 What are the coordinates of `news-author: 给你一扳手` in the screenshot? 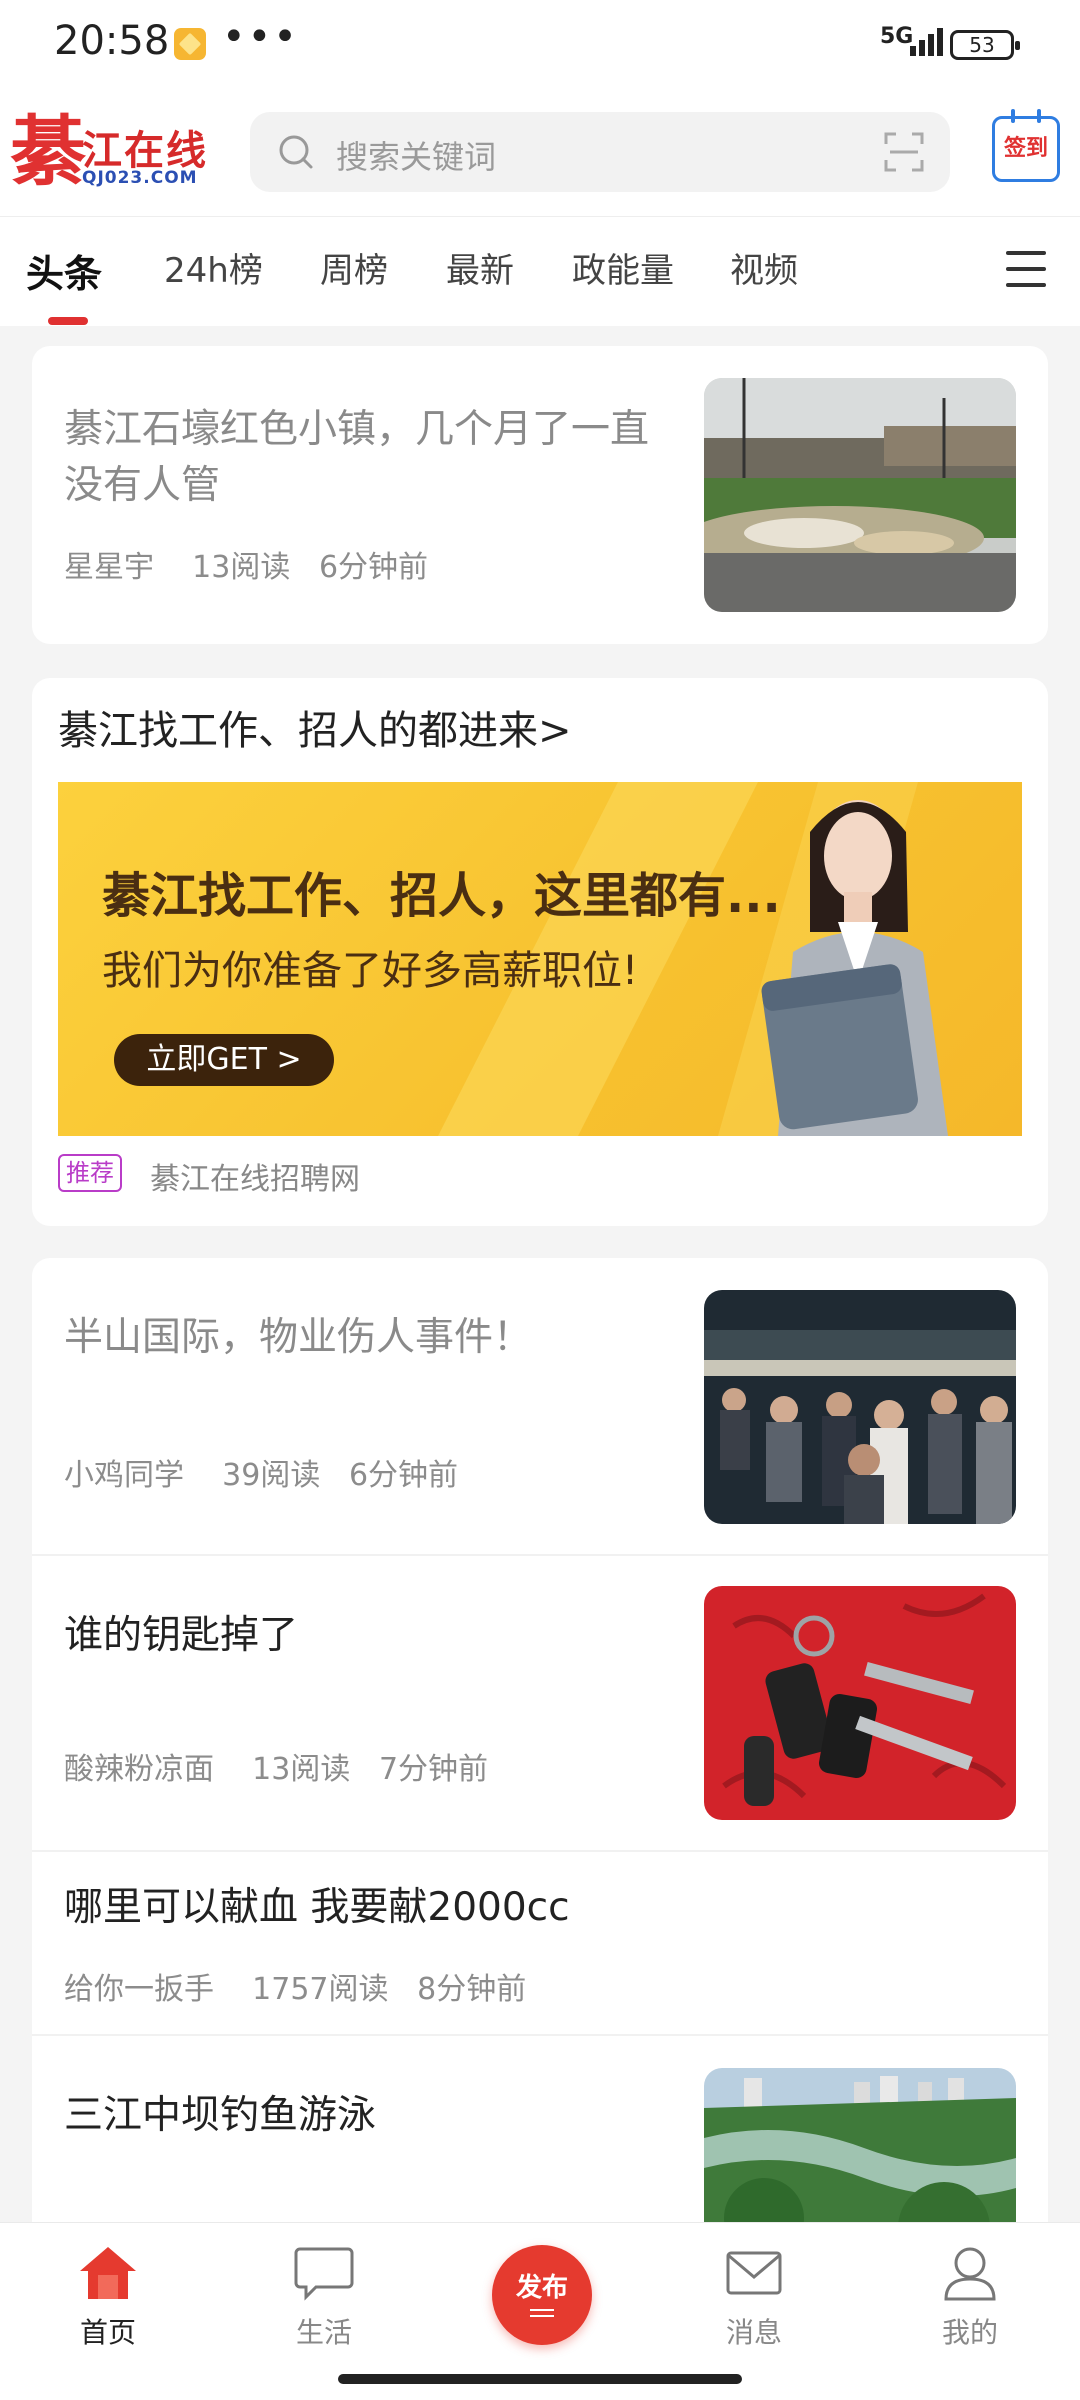 It's located at (139, 1989).